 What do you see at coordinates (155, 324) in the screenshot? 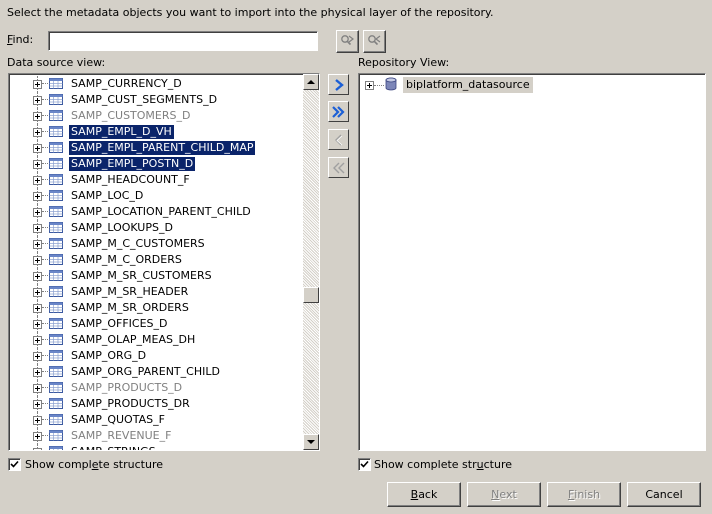
I see `tree-item: SAMP_OFFICES_D` at bounding box center [155, 324].